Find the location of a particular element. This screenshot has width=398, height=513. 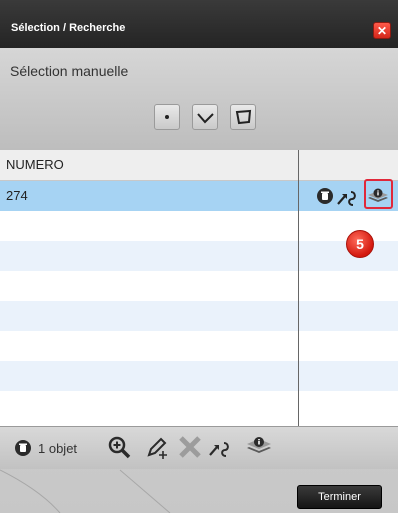

polygon-select-icon is located at coordinates (243, 117).